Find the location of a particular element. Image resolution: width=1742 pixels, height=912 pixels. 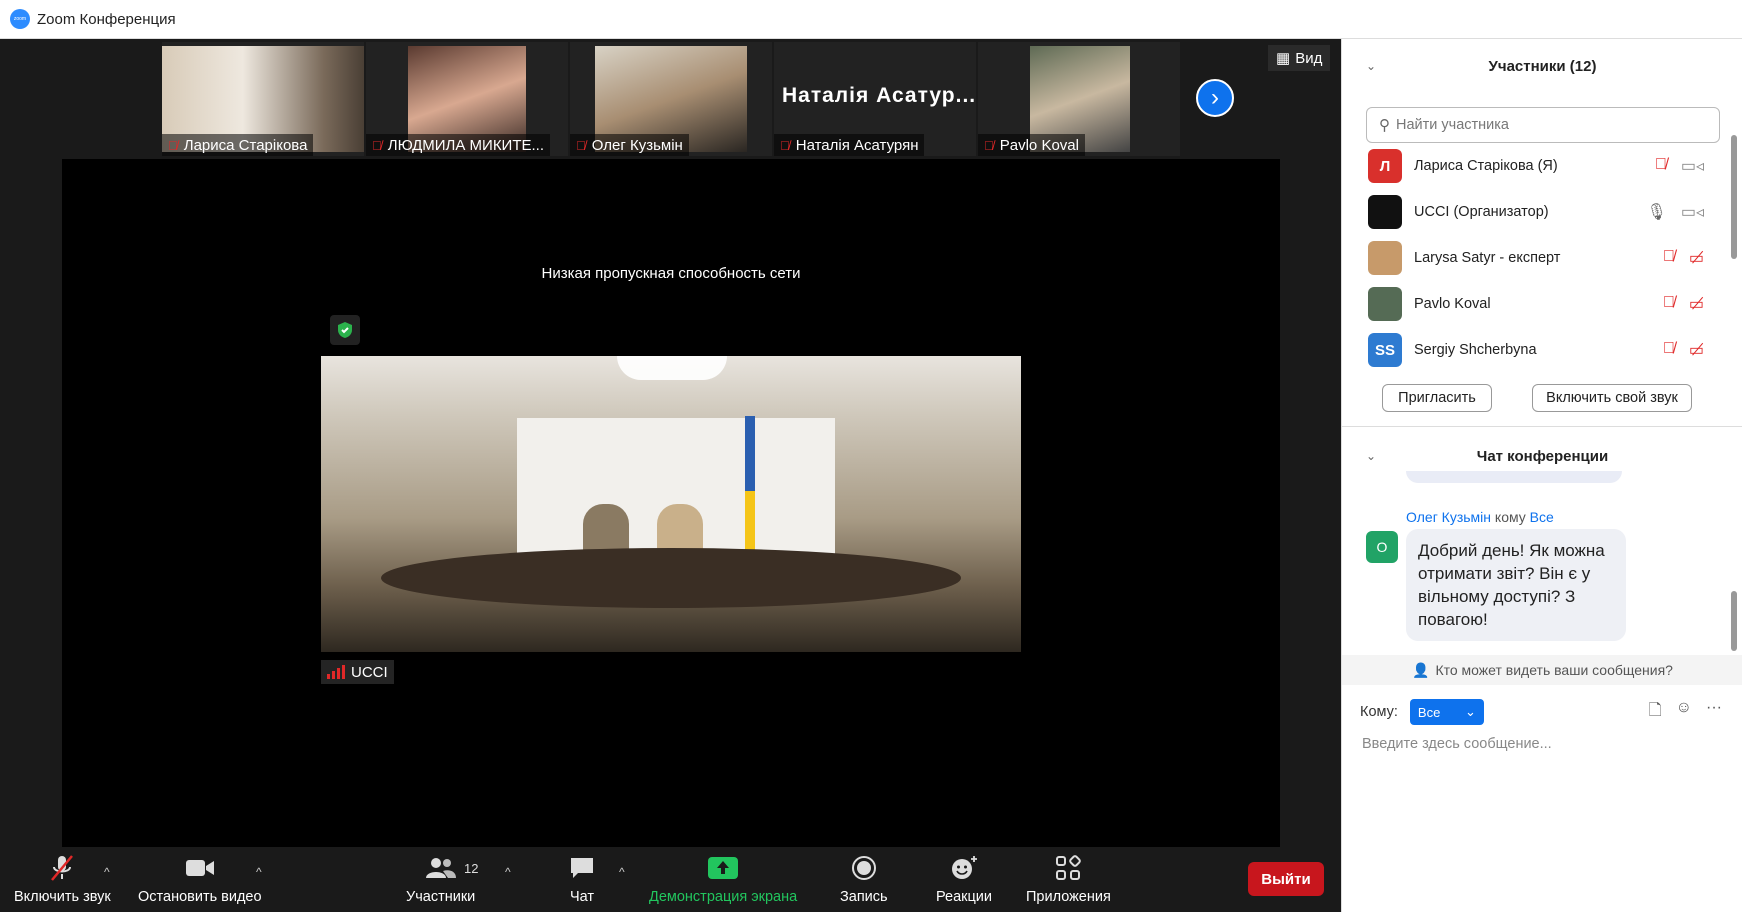

to-label: Кому: is located at coordinates (1379, 712).